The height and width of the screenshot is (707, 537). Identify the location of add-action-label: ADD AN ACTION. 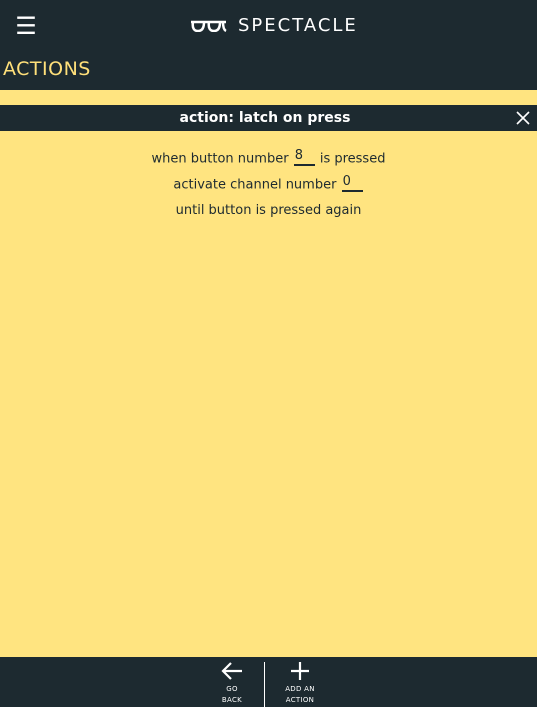
(300, 694).